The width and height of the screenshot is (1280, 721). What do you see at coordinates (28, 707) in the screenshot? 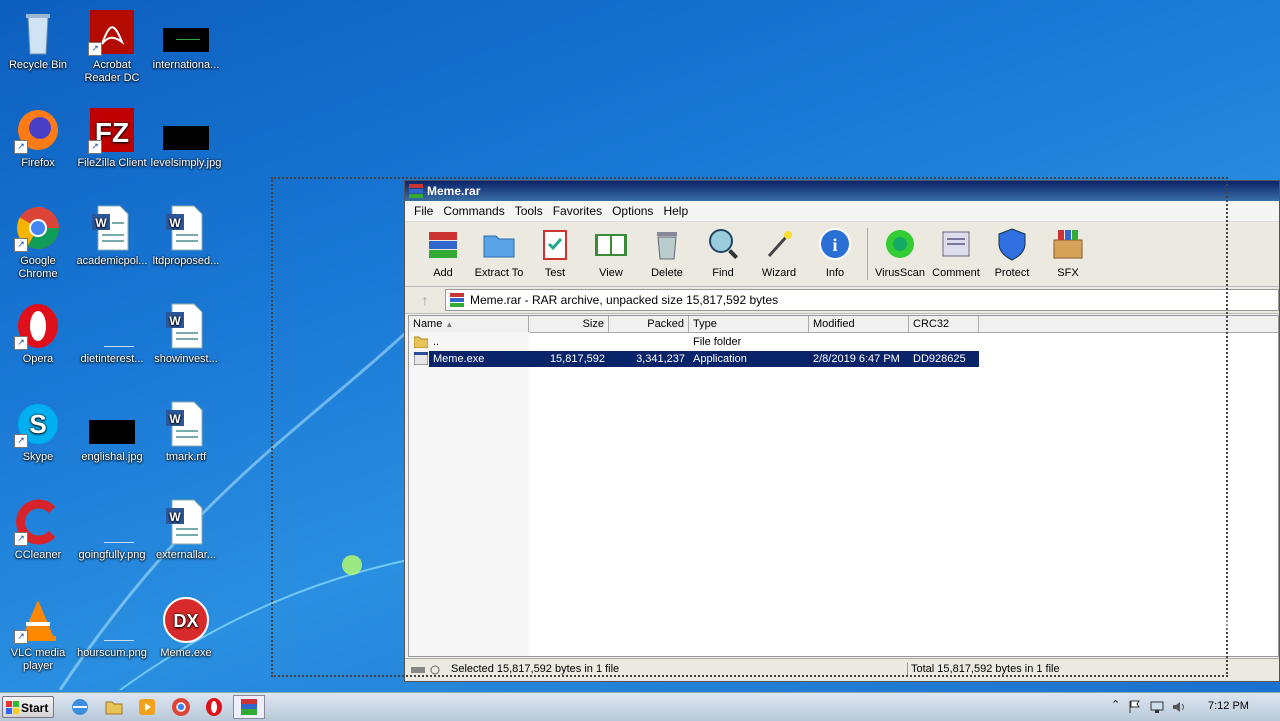
I see `start-button: Start` at bounding box center [28, 707].